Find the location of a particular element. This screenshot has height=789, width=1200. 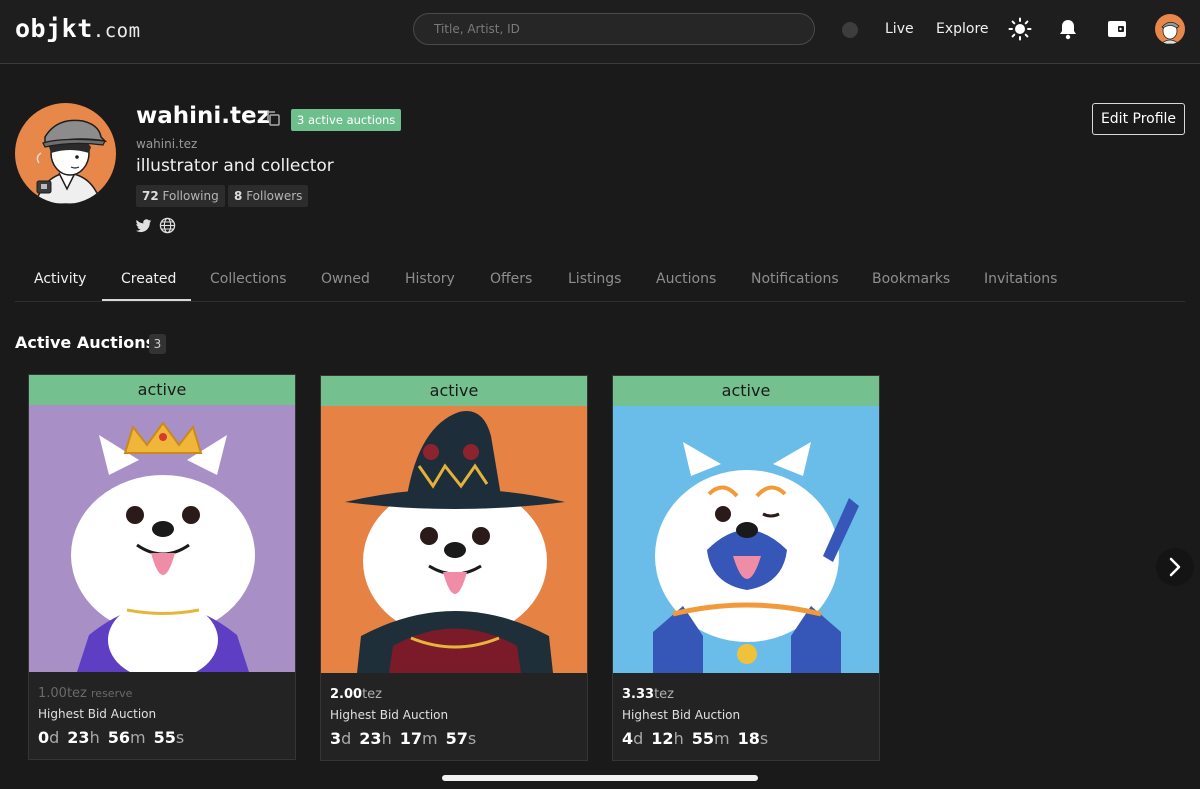

top-navbar: objkt.com Live Explore is located at coordinates (600, 32).